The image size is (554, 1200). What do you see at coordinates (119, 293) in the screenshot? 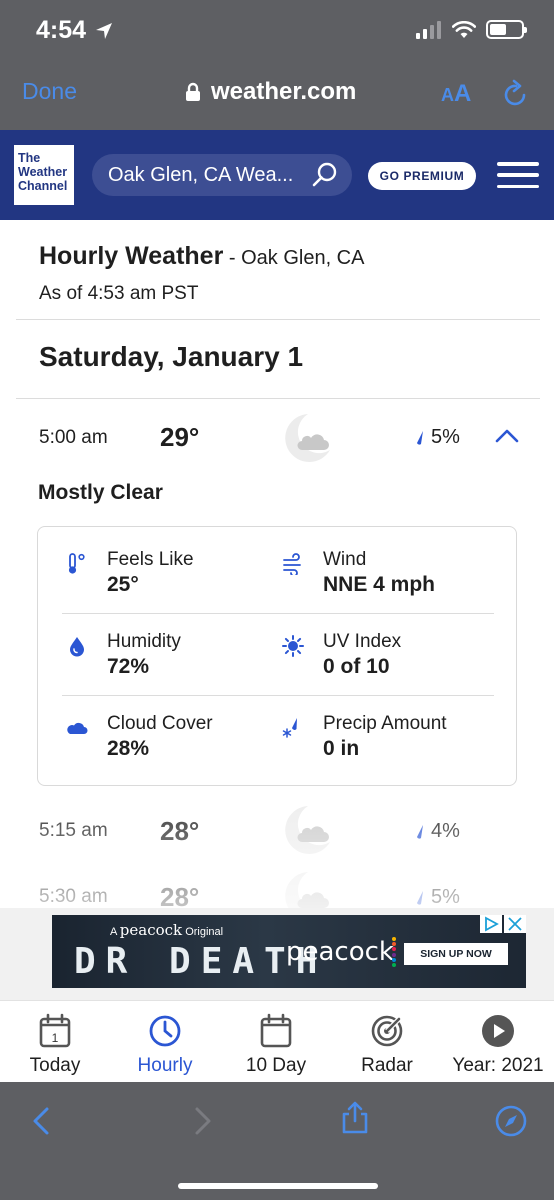
I see `as-of-timestamp: As of 4:53 am PST` at bounding box center [119, 293].